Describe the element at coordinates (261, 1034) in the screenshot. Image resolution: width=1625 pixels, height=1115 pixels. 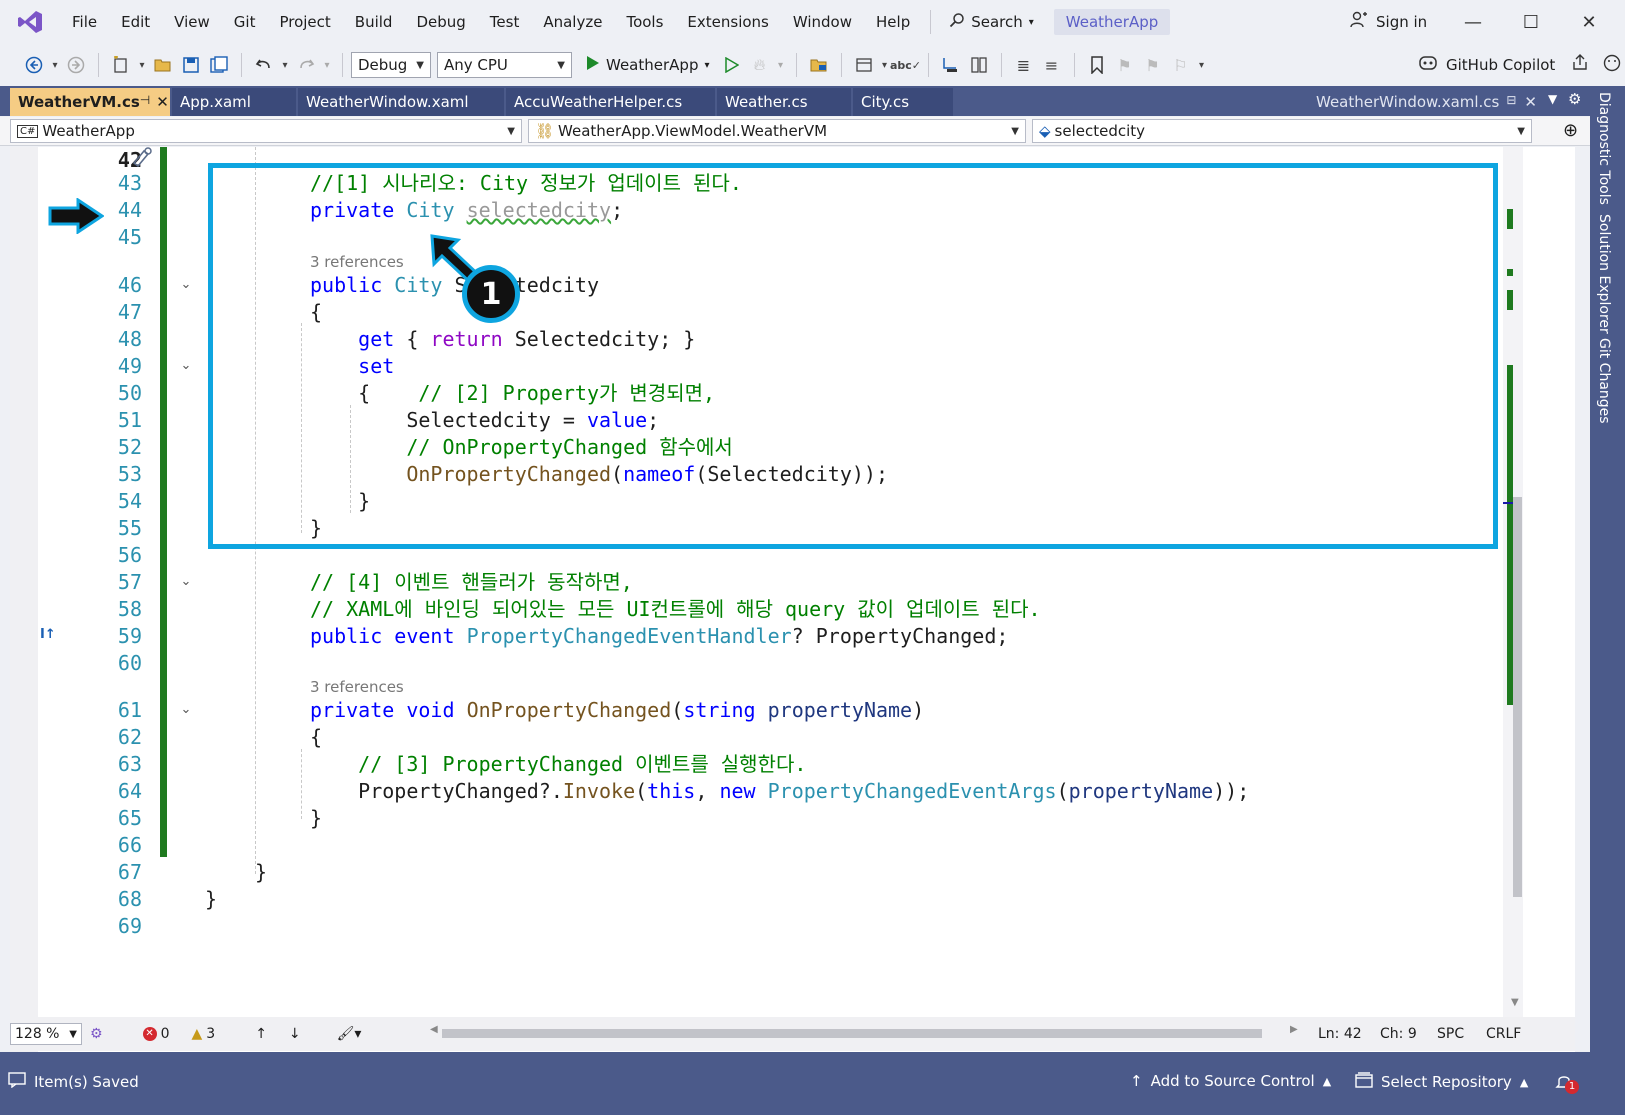
I see `previous-issue-icon: ↑` at that location.